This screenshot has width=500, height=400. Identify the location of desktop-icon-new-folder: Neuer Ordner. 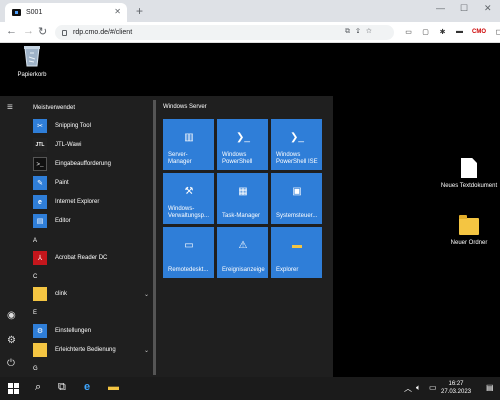
(469, 230).